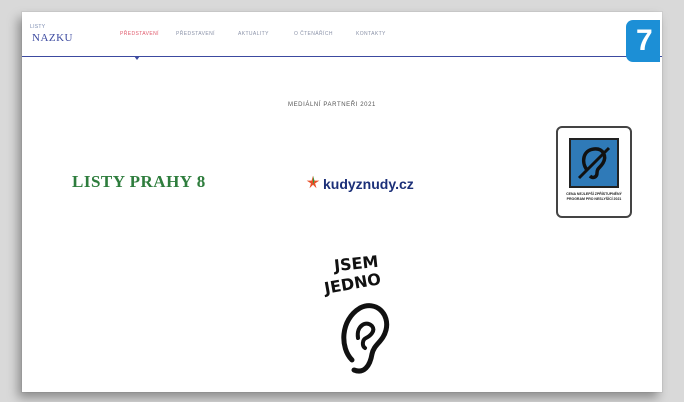  I want to click on site-logo: LISTY NAZKU, so click(62, 36).